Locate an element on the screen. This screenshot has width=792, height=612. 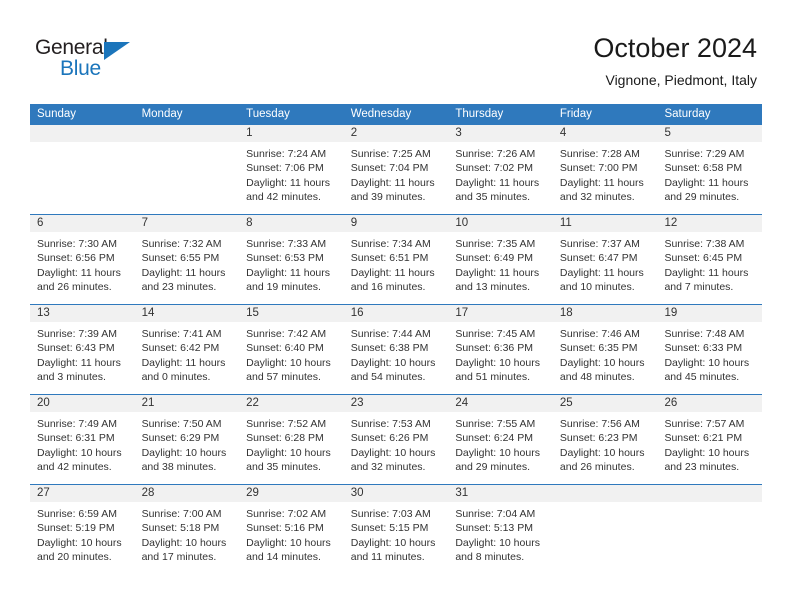
sunrise-text: Sunrise: 7:02 AM is located at coordinates (286, 514).